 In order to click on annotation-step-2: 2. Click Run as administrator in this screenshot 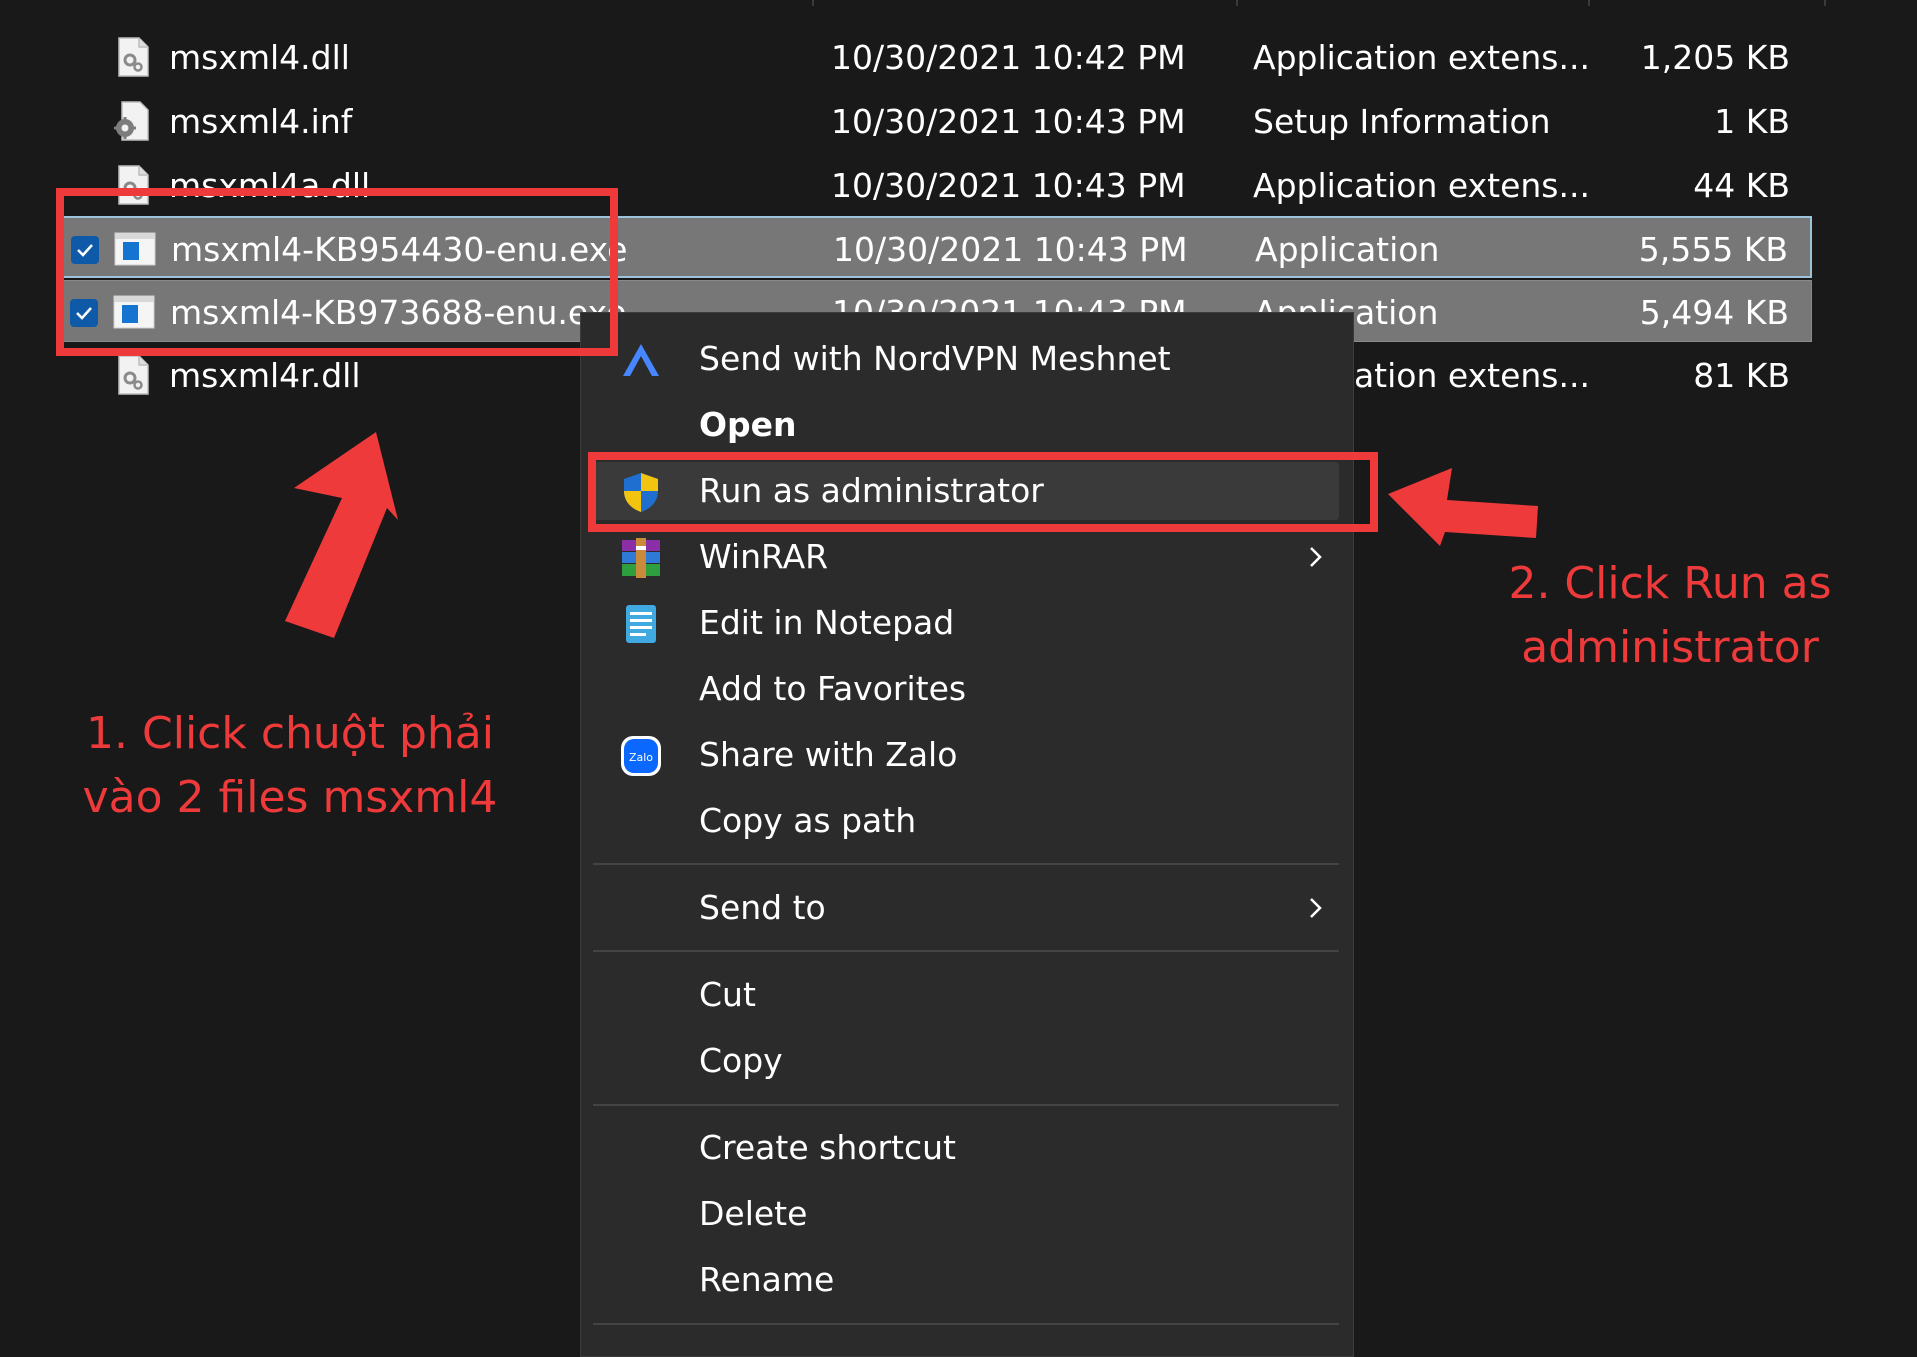, I will do `click(1670, 615)`.